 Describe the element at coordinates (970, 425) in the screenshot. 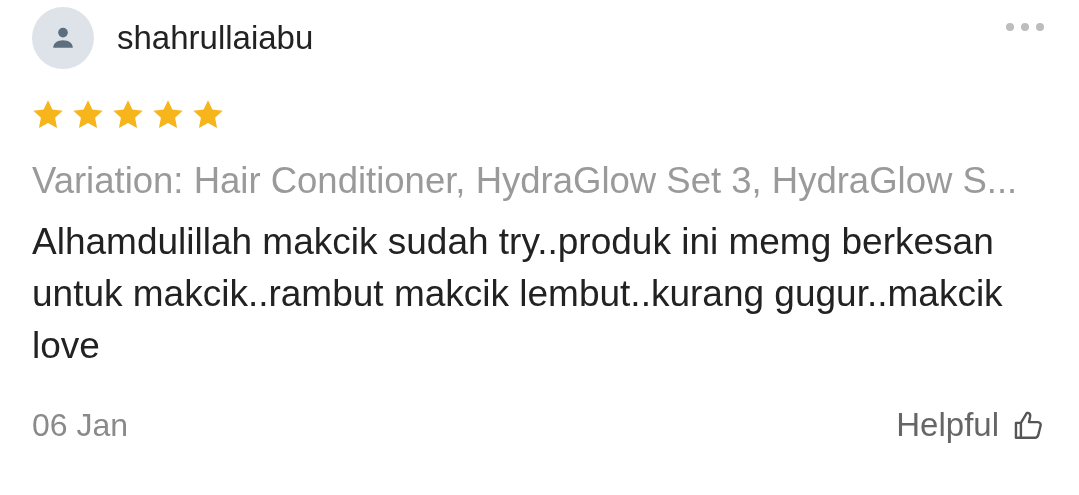

I see `helpful-button: Helpful` at that location.